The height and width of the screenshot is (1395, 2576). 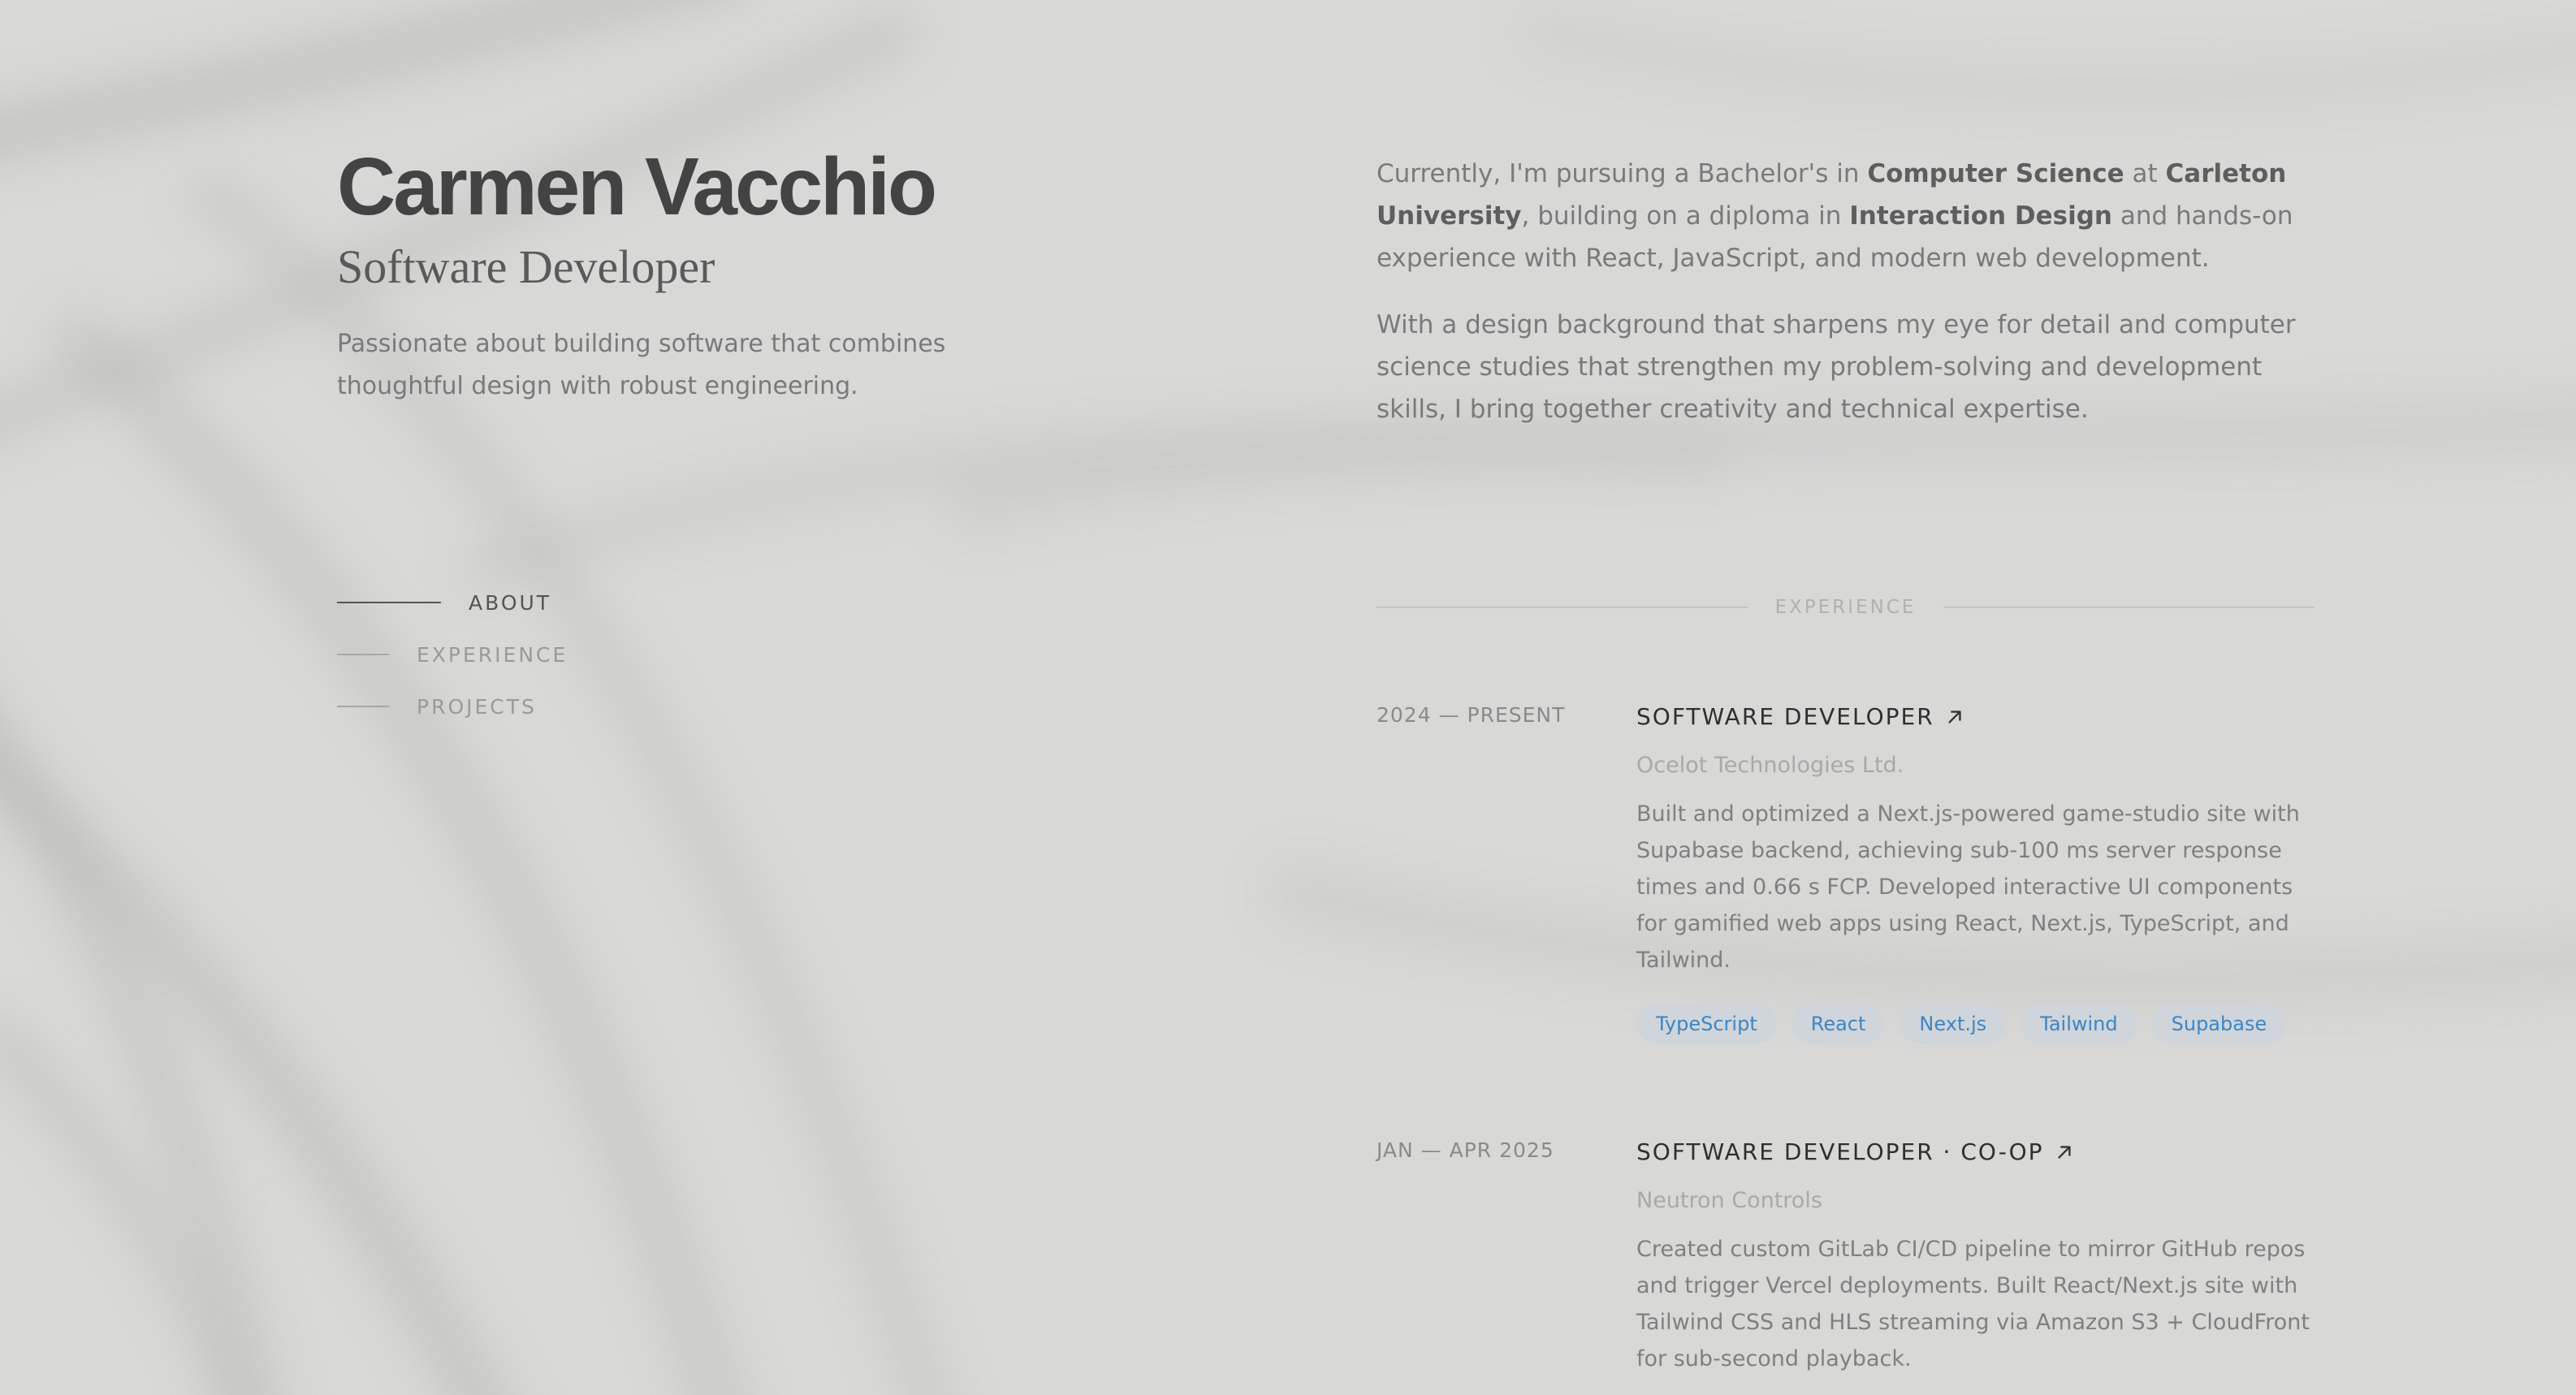 I want to click on experience-section-header: EXPERIENCE, so click(x=1846, y=607).